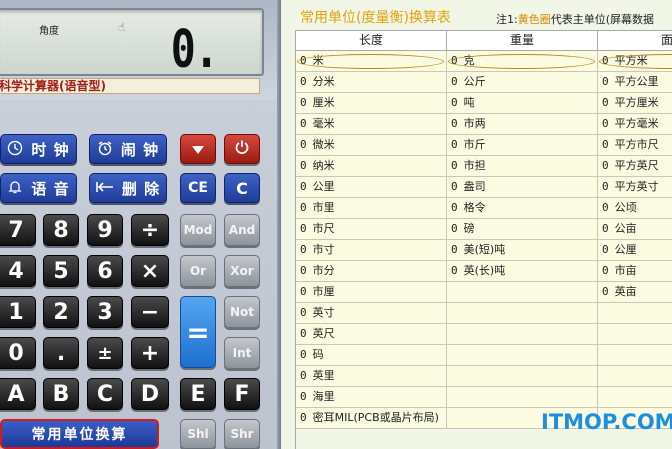 The image size is (672, 449). Describe the element at coordinates (371, 376) in the screenshot. I see `unit-cell-length: 0 英里` at that location.